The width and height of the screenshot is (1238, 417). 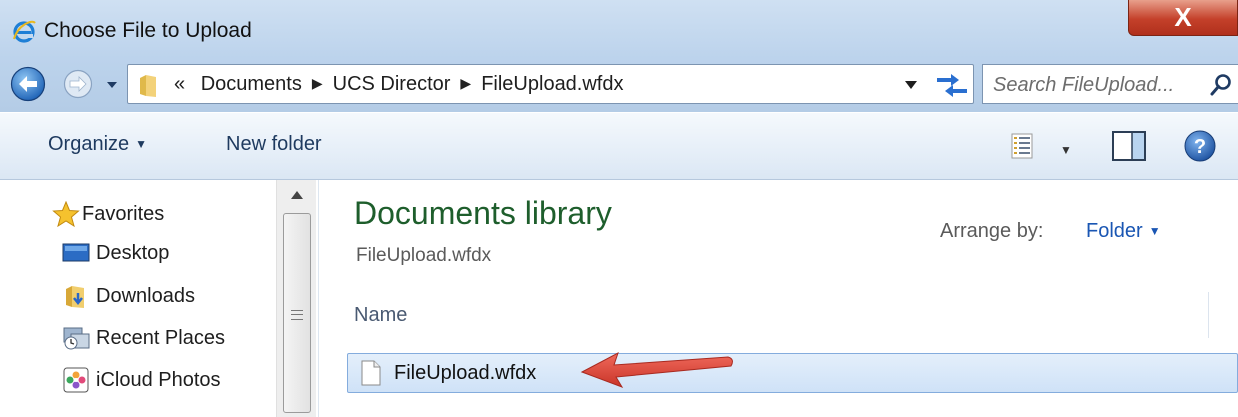 What do you see at coordinates (274, 144) in the screenshot?
I see `new-folder-button: New folder` at bounding box center [274, 144].